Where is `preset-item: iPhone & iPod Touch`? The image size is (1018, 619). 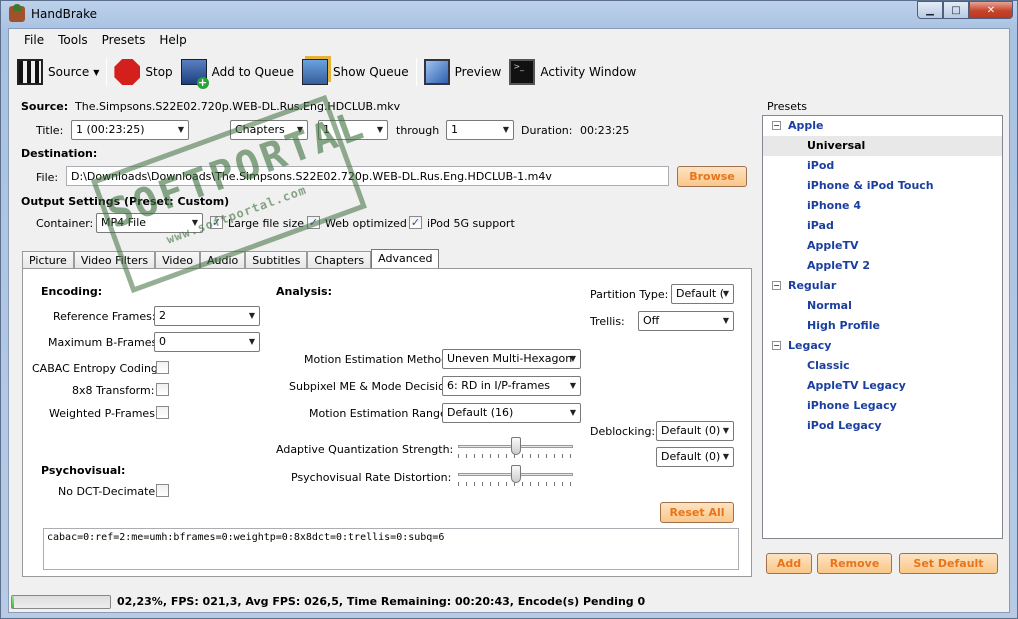 preset-item: iPhone & iPod Touch is located at coordinates (882, 186).